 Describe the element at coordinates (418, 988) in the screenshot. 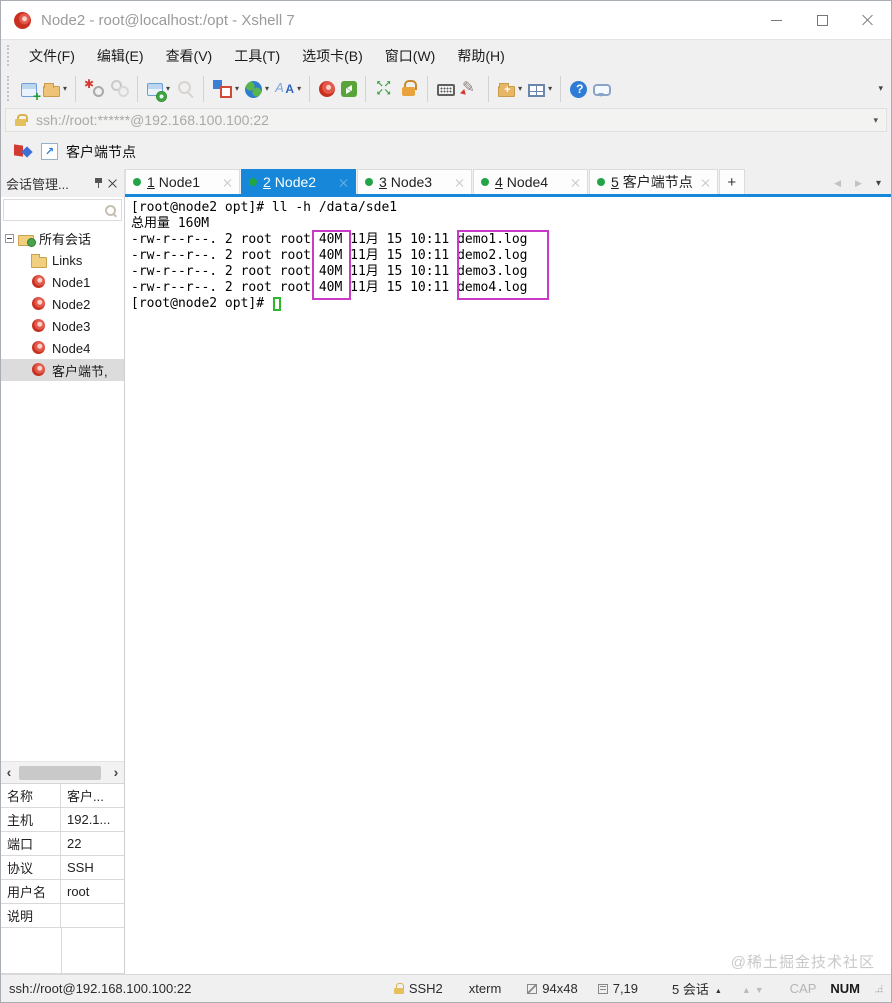

I see `status-protocol: SSH2` at that location.